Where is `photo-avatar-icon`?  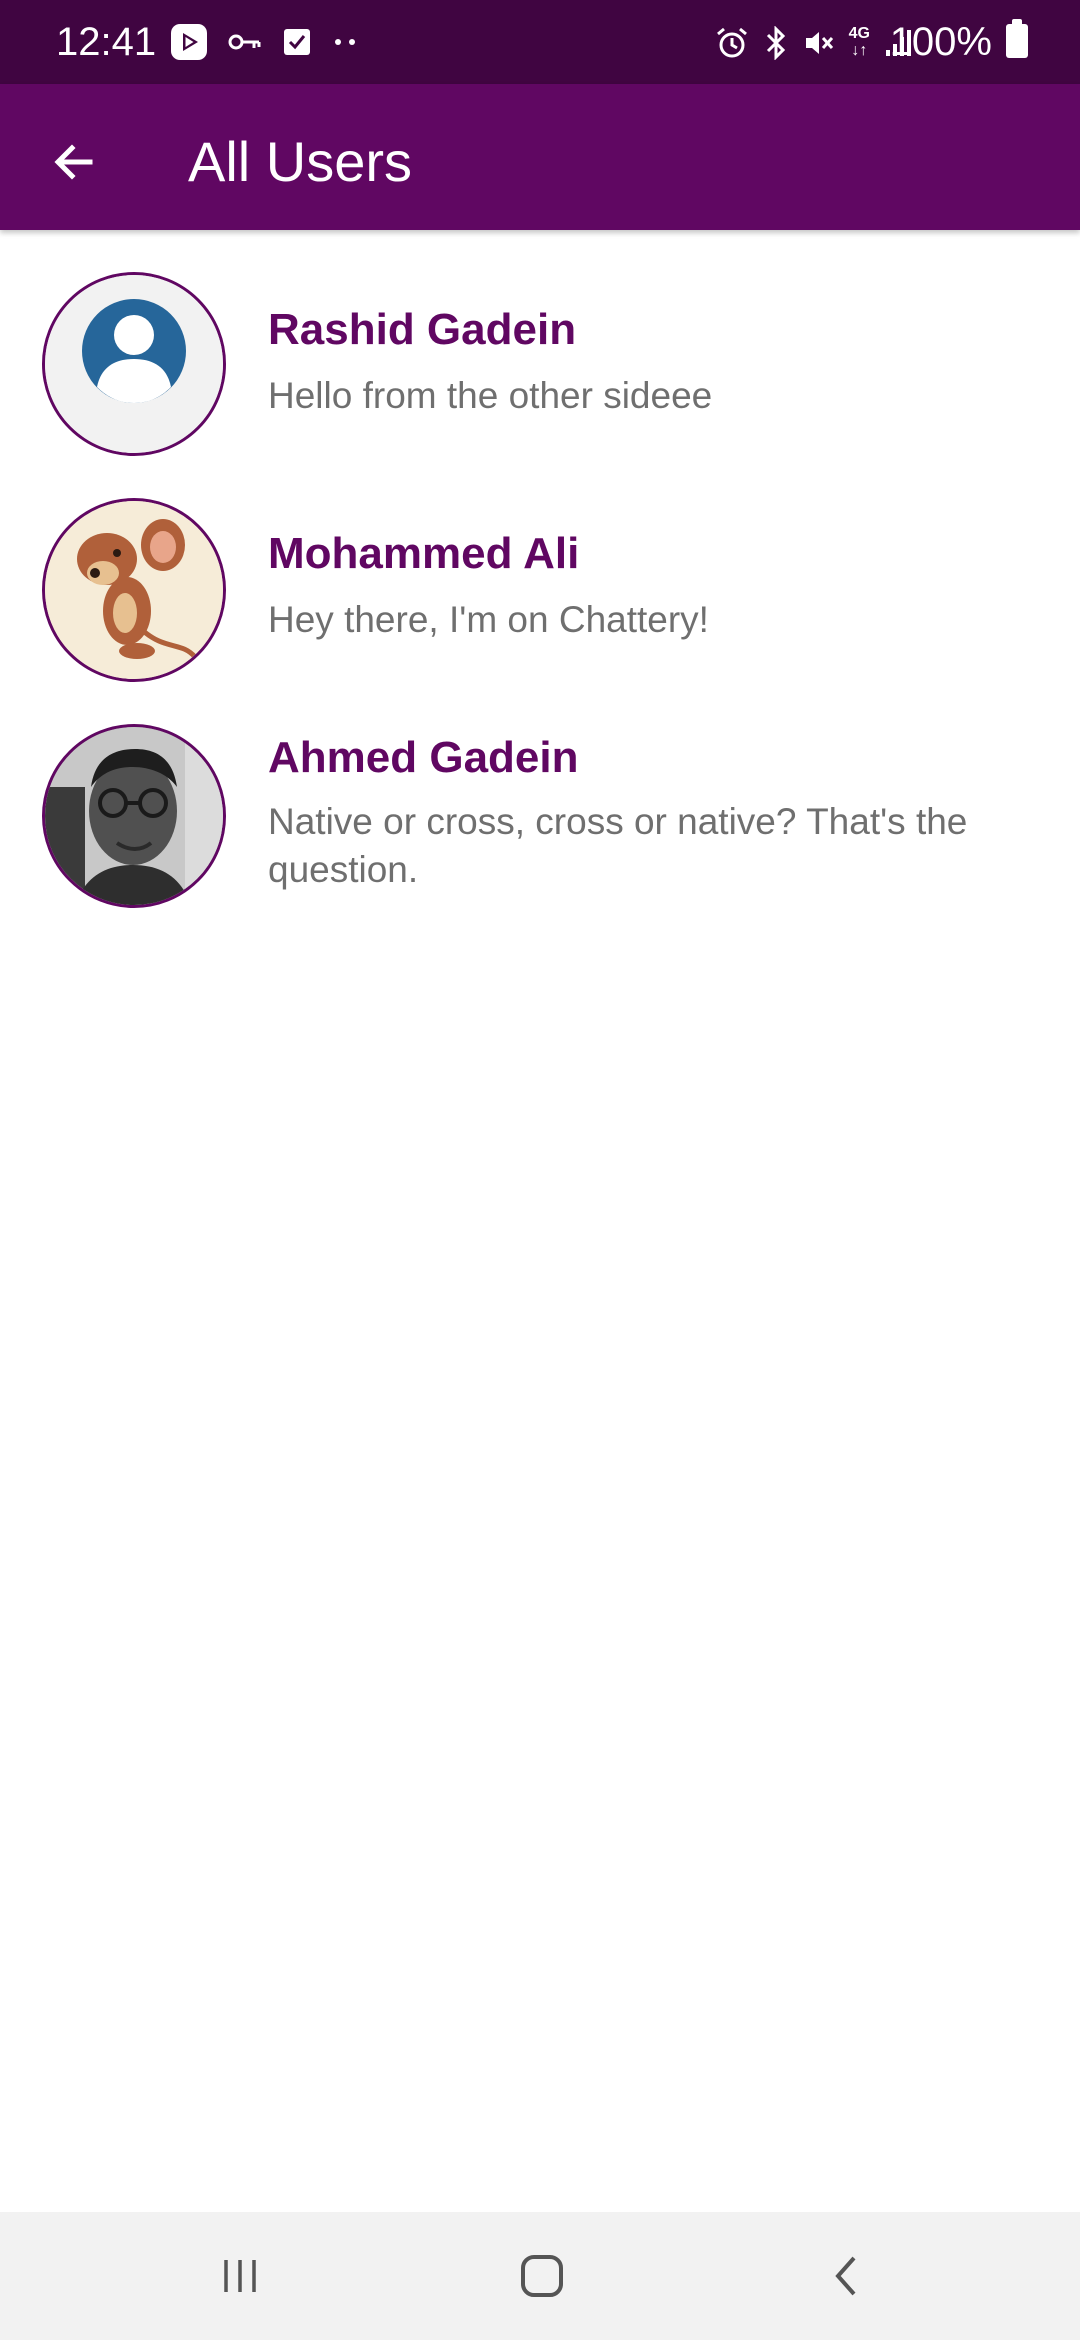 photo-avatar-icon is located at coordinates (134, 816).